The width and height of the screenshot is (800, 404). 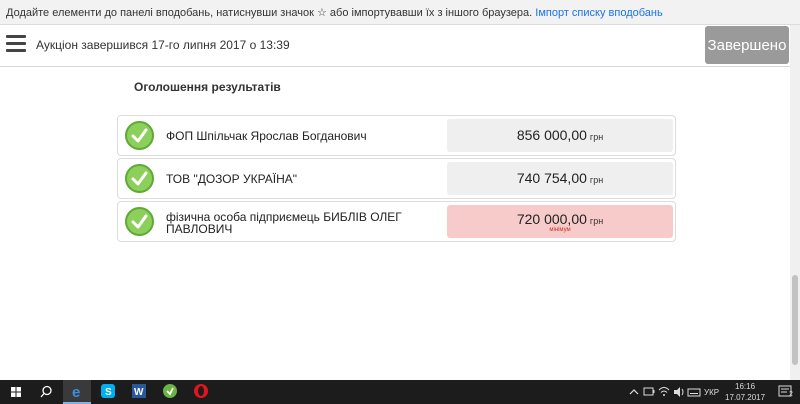 I want to click on skype-icon: S, so click(x=108, y=392).